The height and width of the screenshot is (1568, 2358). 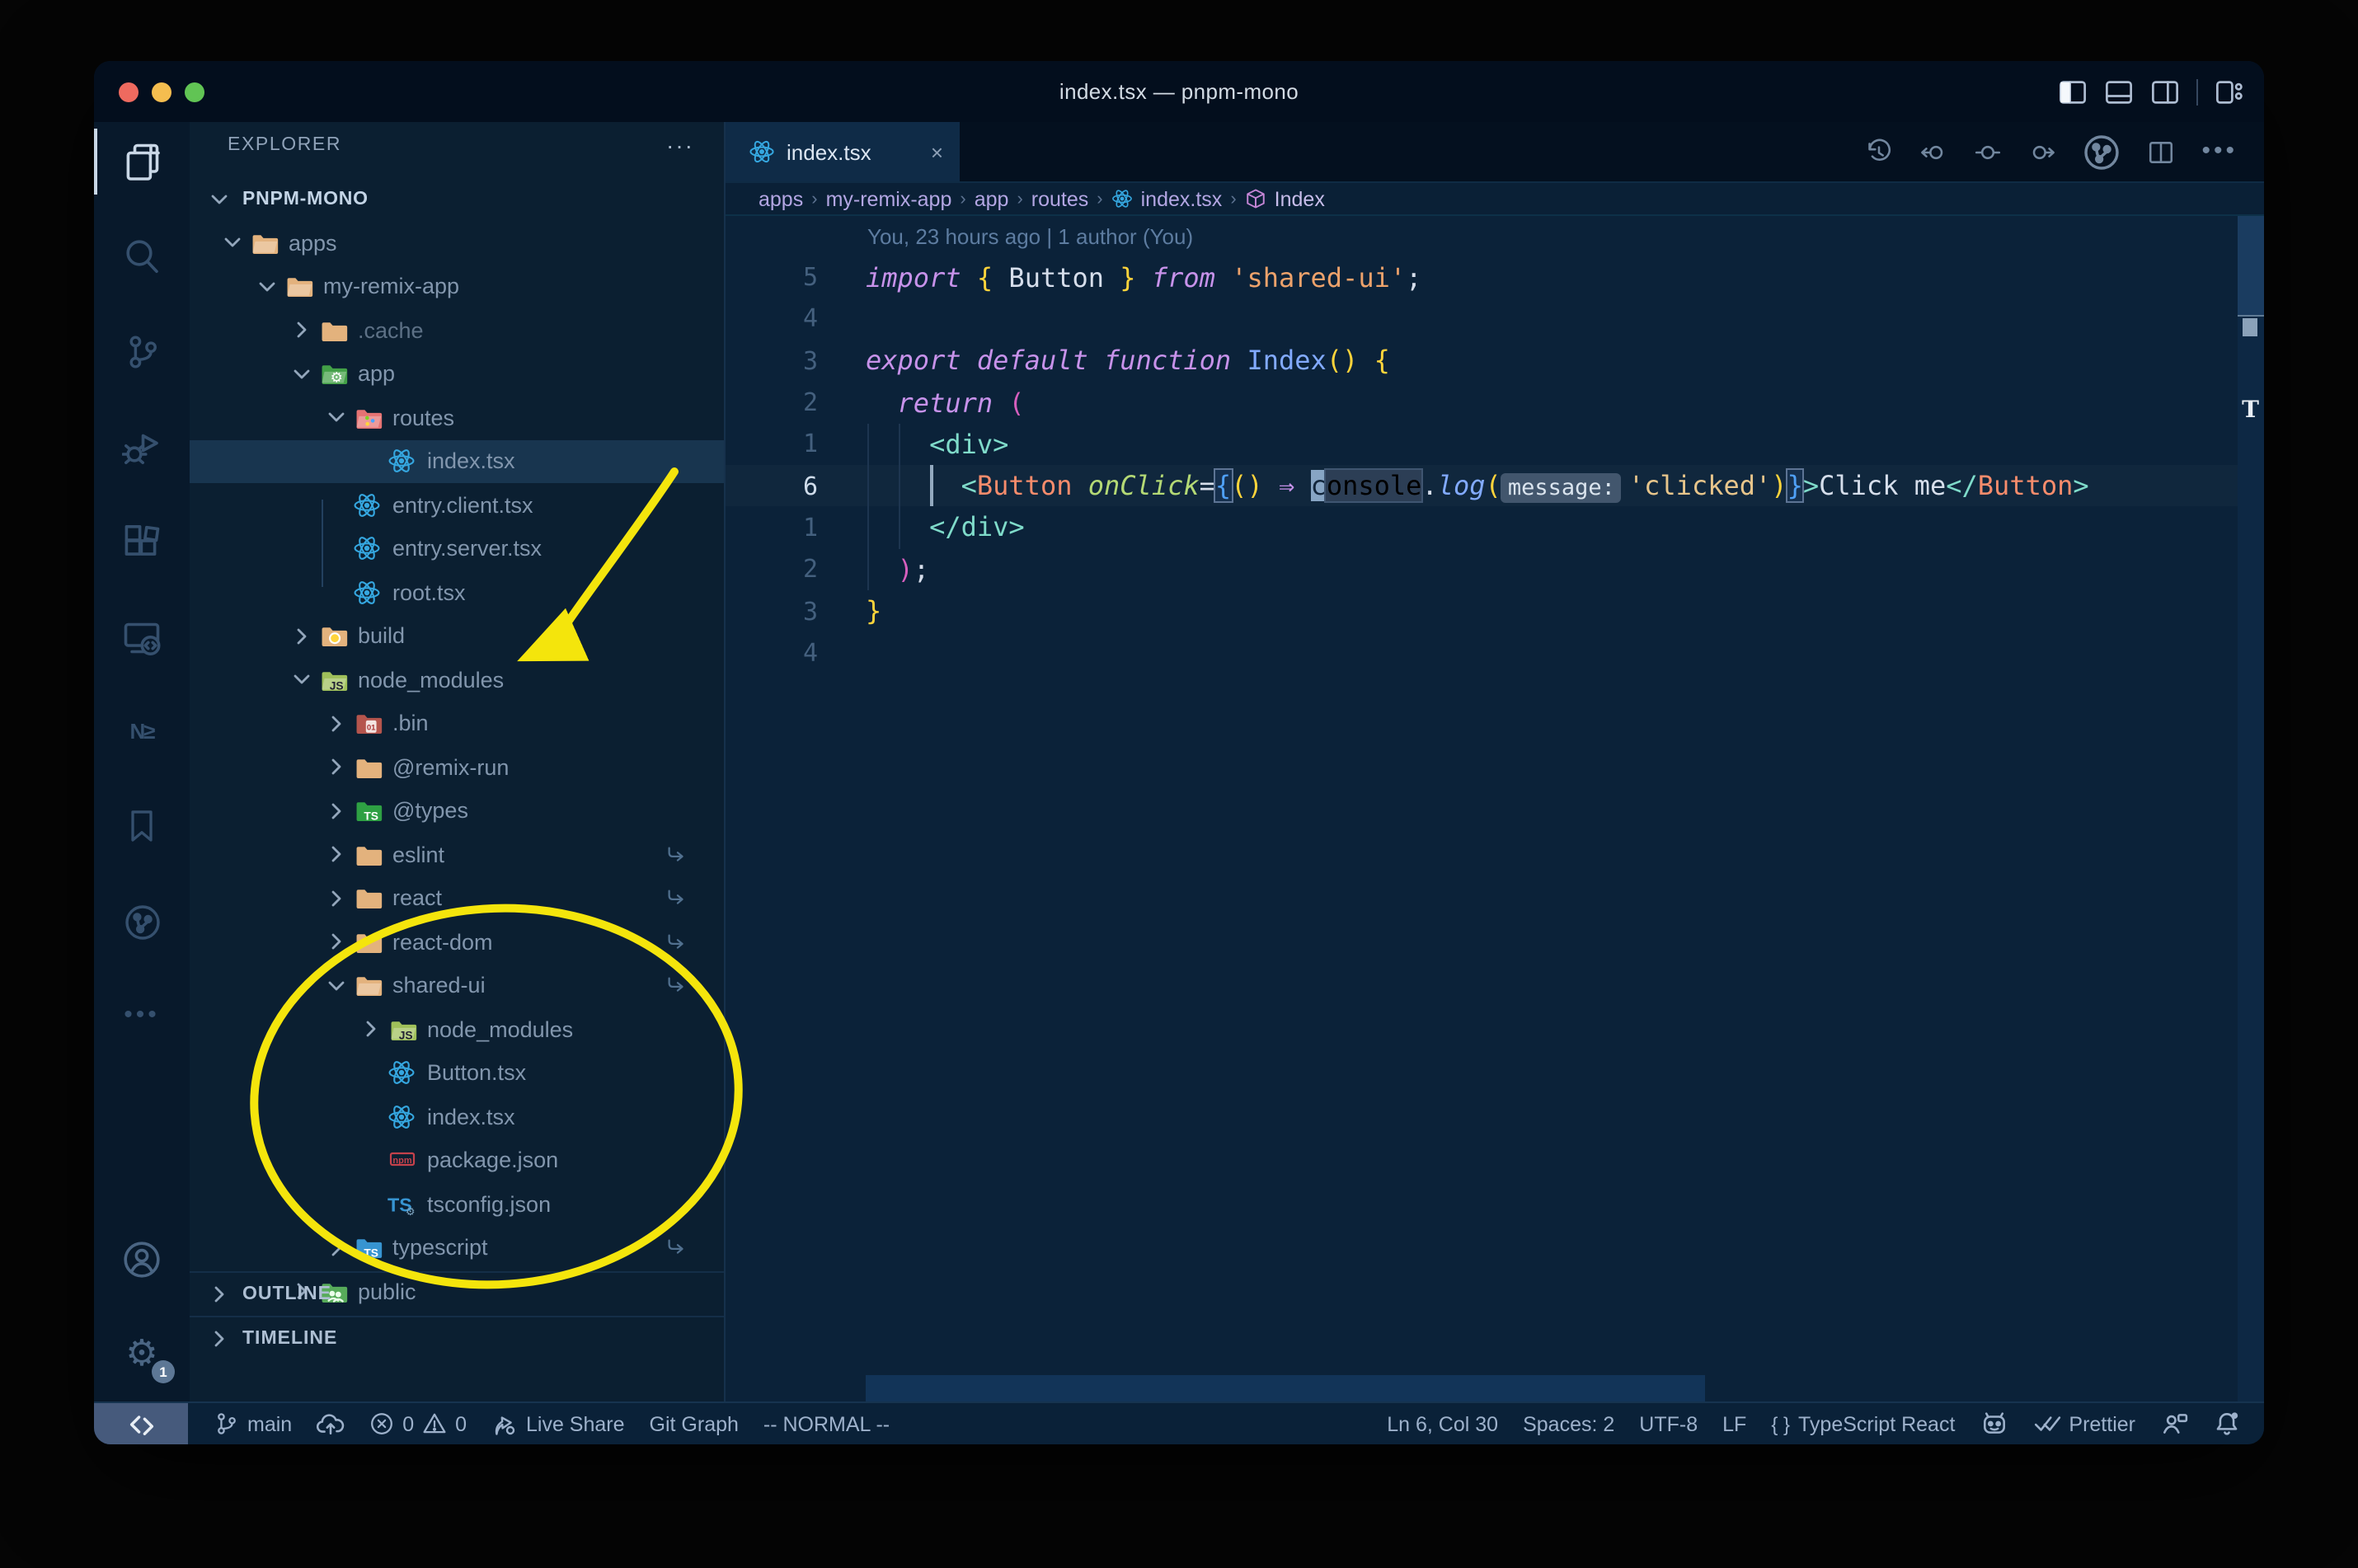 What do you see at coordinates (1495, 528) in the screenshot?
I see `code-line-1: 1 </div>` at bounding box center [1495, 528].